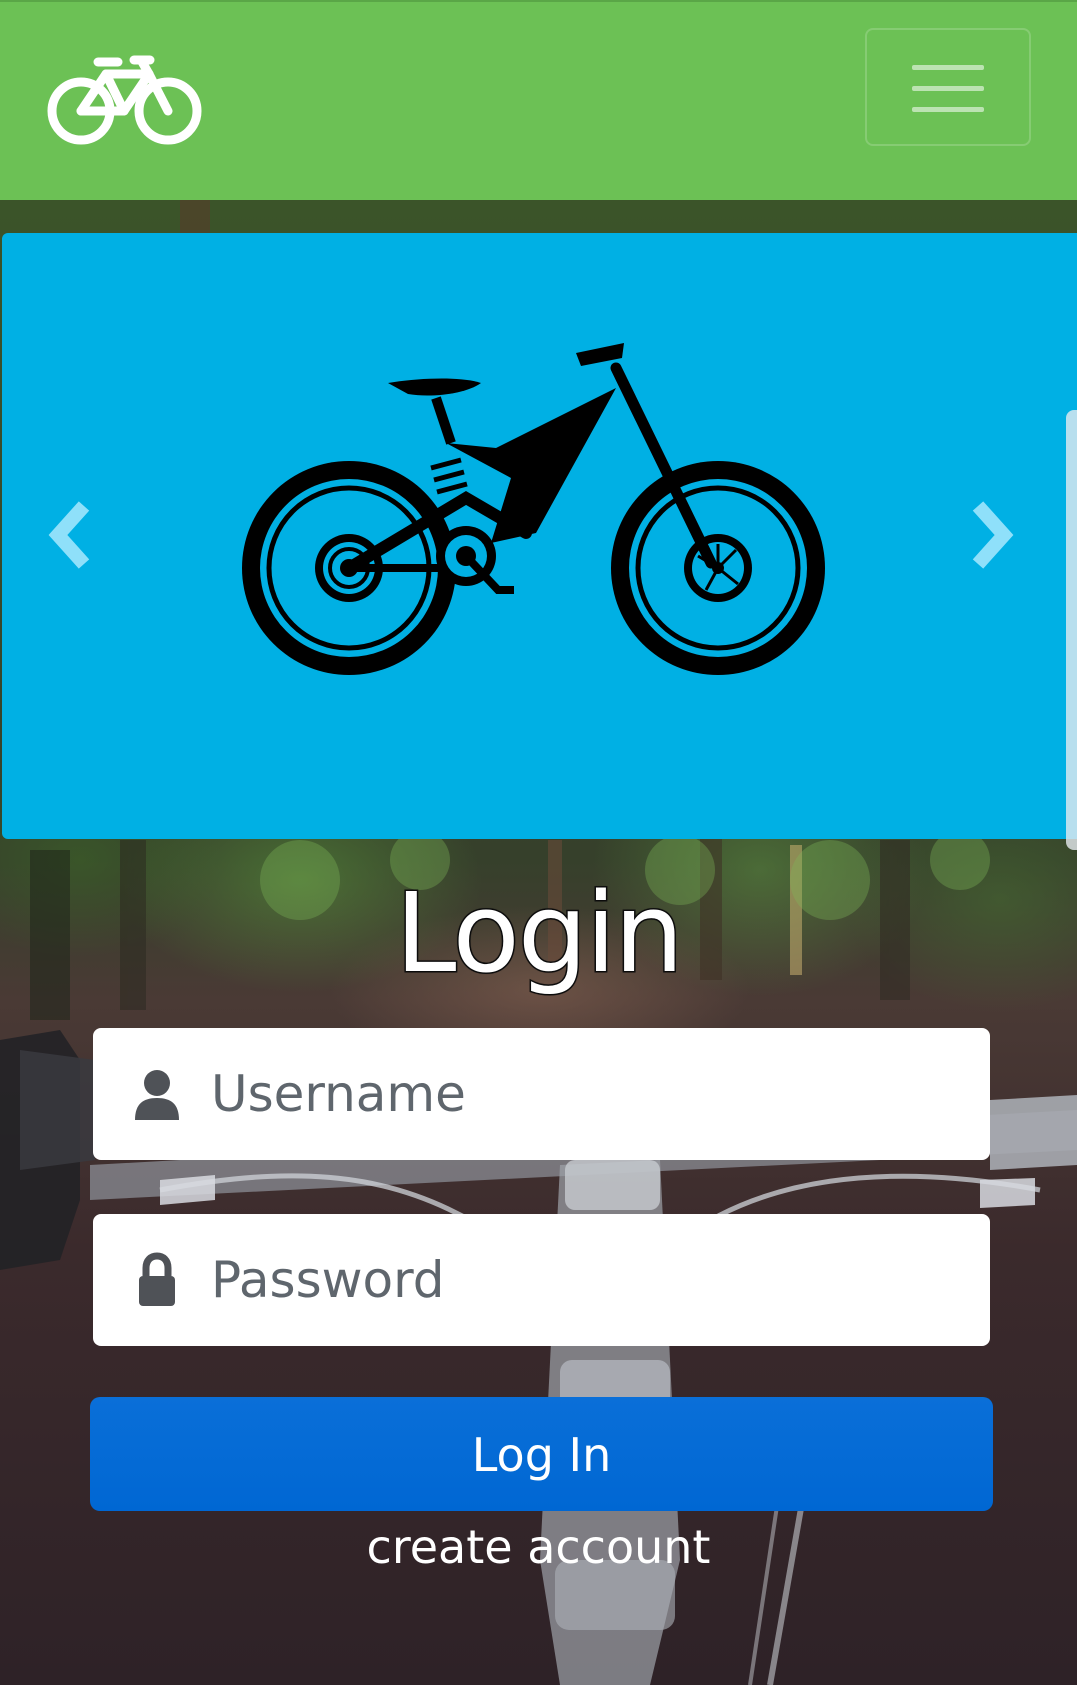 Image resolution: width=1077 pixels, height=1685 pixels. Describe the element at coordinates (533, 509) in the screenshot. I see `mountain-bike-illustration` at that location.